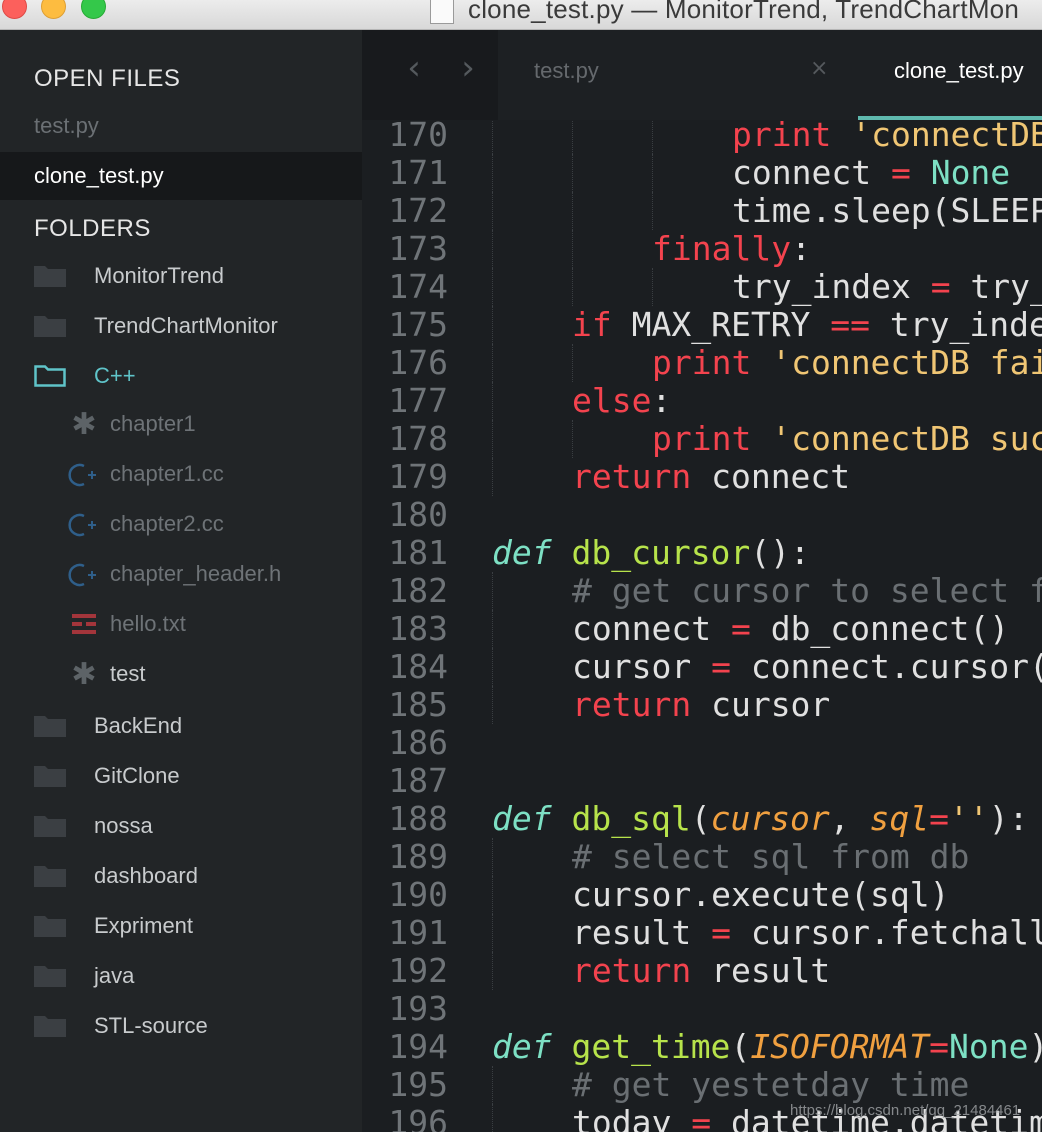 Image resolution: width=1042 pixels, height=1132 pixels. Describe the element at coordinates (989, 1046) in the screenshot. I see `code-token: None` at that location.